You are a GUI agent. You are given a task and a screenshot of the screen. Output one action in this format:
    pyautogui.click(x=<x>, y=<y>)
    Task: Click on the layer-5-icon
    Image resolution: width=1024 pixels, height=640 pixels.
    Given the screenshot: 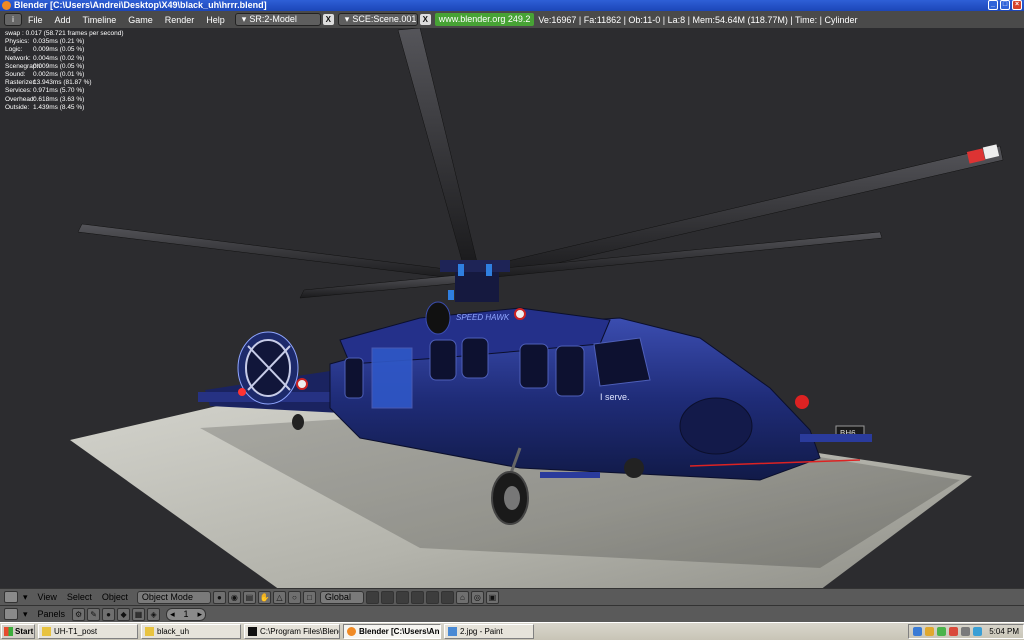 What is the action you would take?
    pyautogui.click(x=432, y=597)
    